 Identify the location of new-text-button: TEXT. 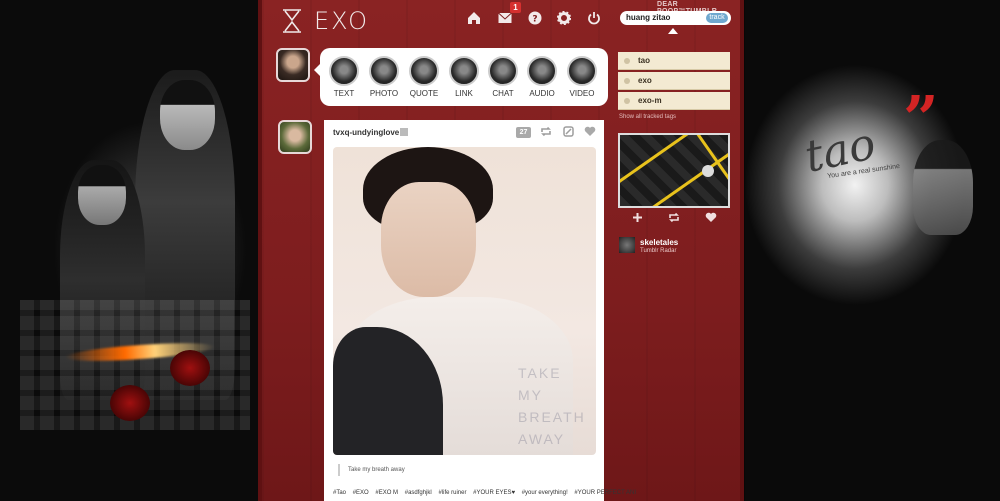
(344, 77).